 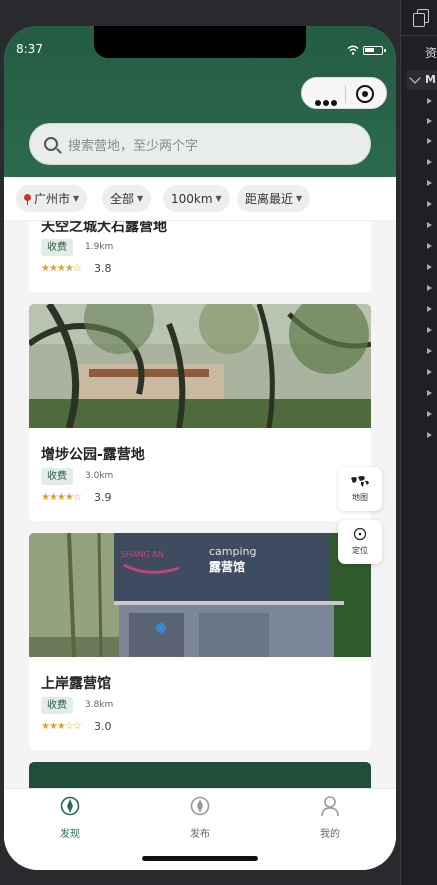 I want to click on filter-range-label: 100km, so click(x=192, y=198).